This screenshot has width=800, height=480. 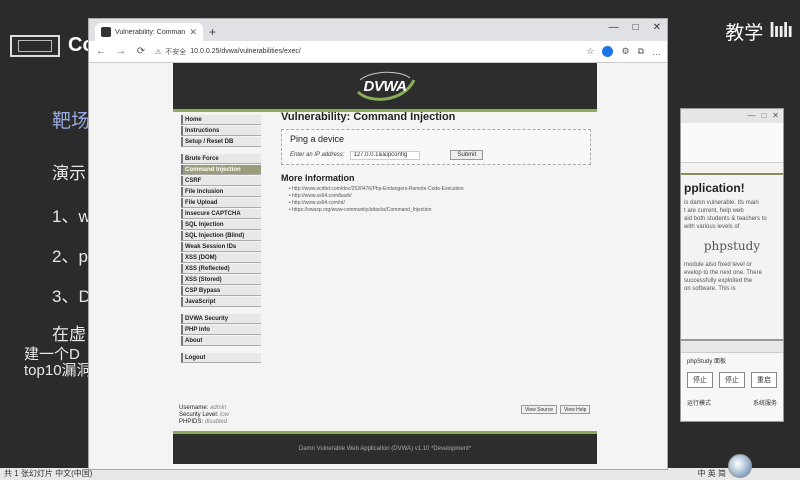 I want to click on close-icon: ✕, so click(x=193, y=32).